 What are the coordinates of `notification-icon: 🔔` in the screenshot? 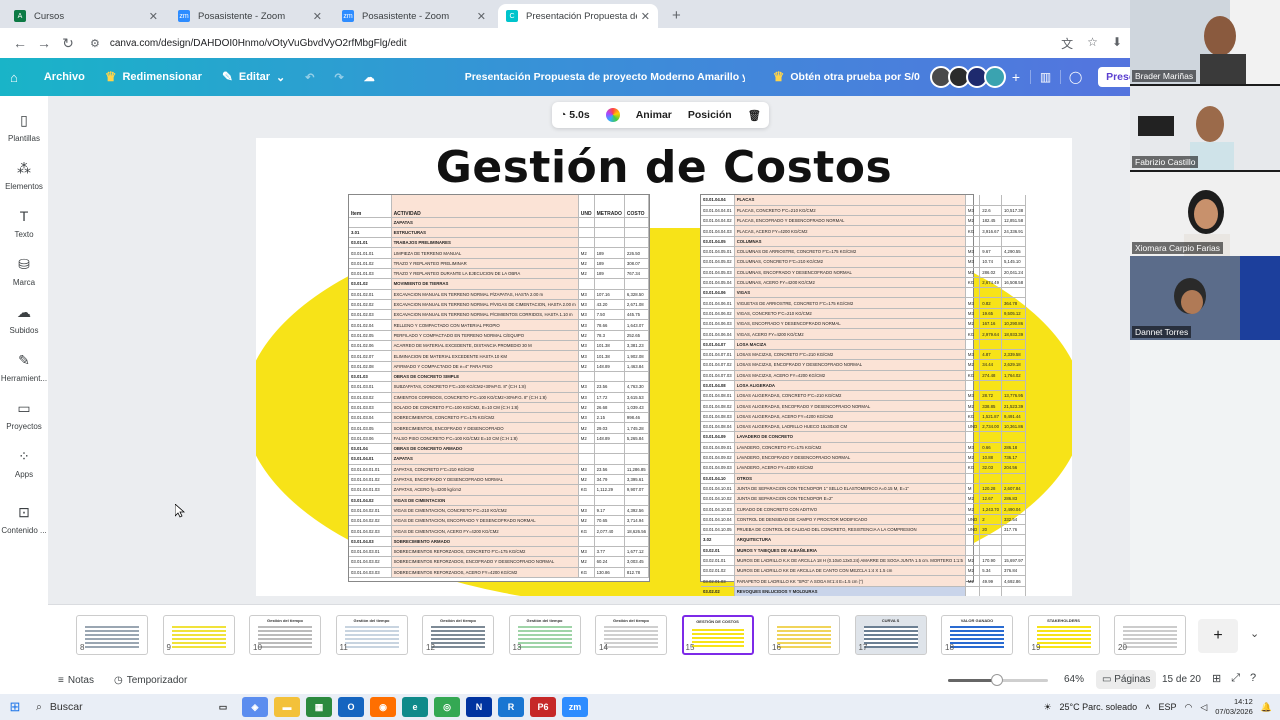 It's located at (1266, 707).